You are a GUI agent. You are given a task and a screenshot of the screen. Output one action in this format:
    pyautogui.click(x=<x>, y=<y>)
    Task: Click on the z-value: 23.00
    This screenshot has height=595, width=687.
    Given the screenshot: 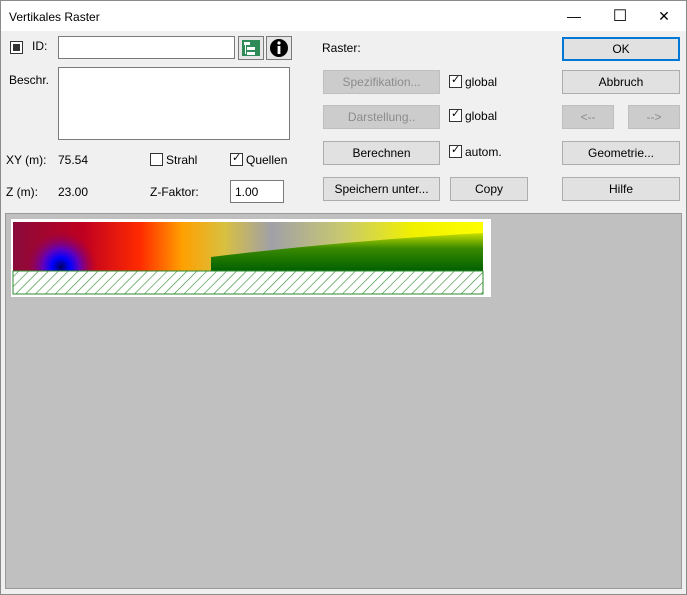 What is the action you would take?
    pyautogui.click(x=73, y=192)
    